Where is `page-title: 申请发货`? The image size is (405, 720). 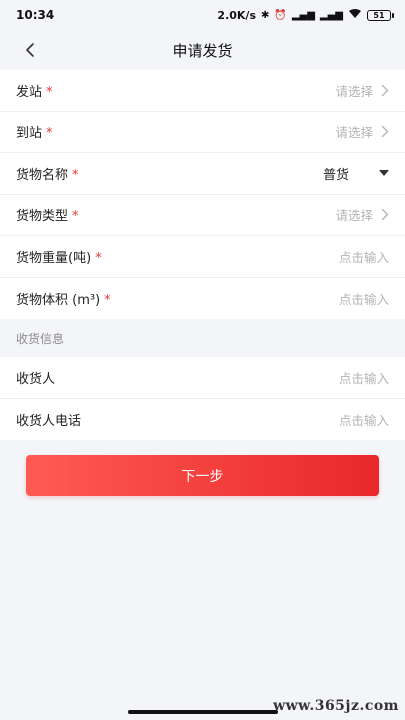
page-title: 申请发货 is located at coordinates (202, 50).